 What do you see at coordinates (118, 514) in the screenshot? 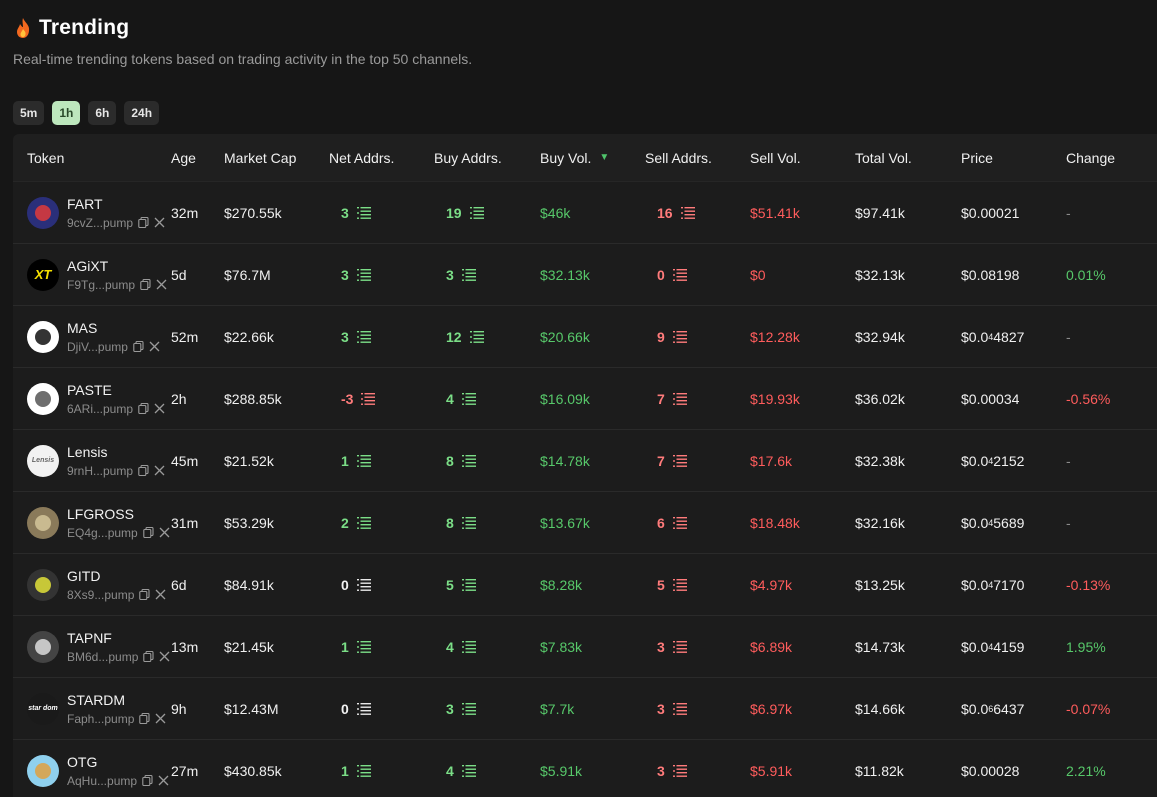
I see `token-name: LFGROSS` at bounding box center [118, 514].